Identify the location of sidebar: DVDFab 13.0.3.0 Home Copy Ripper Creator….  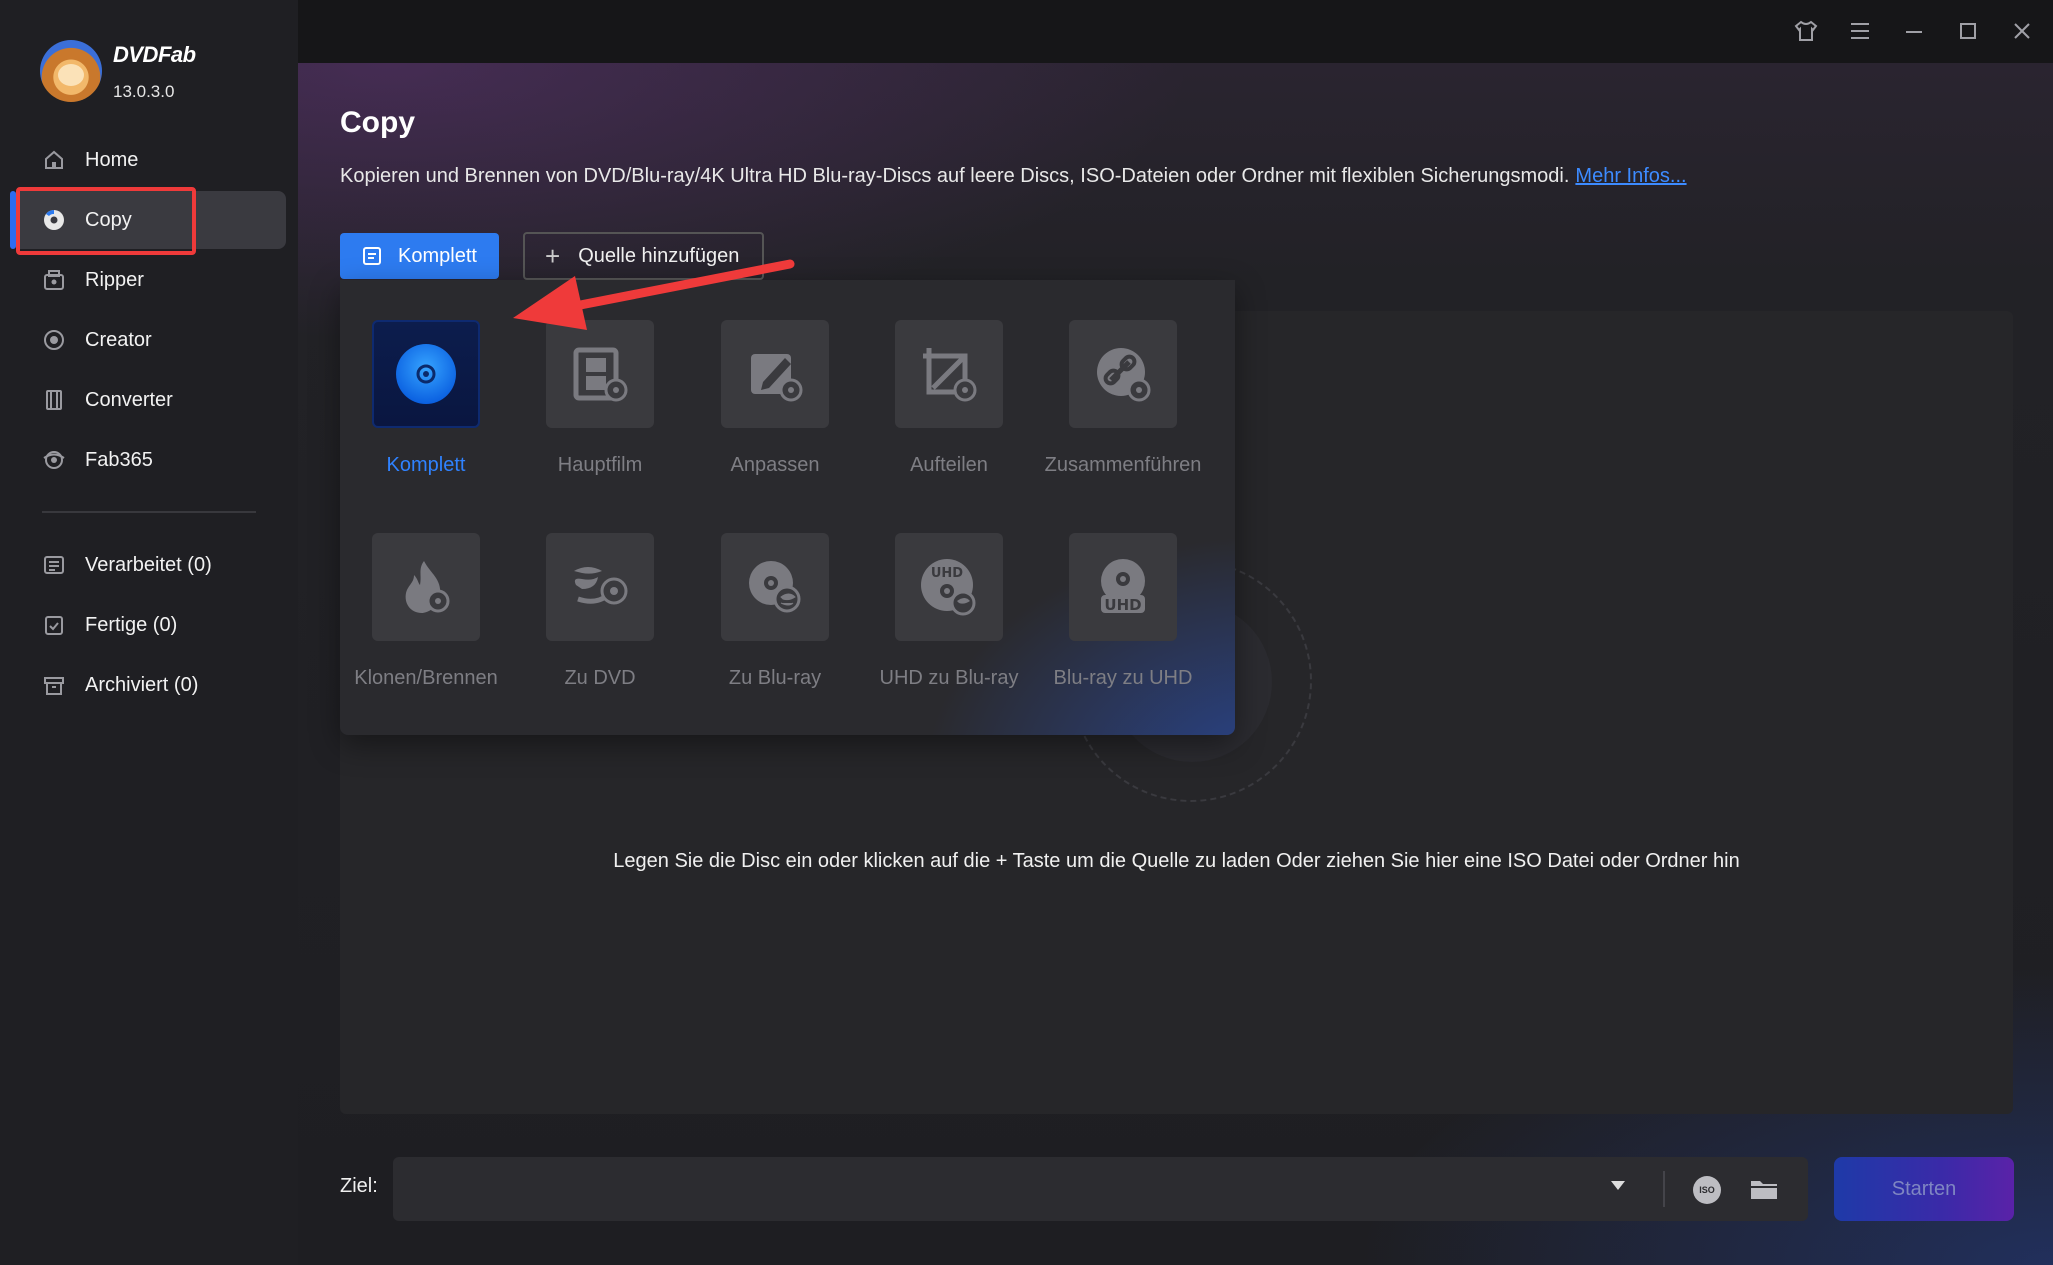
(149, 632).